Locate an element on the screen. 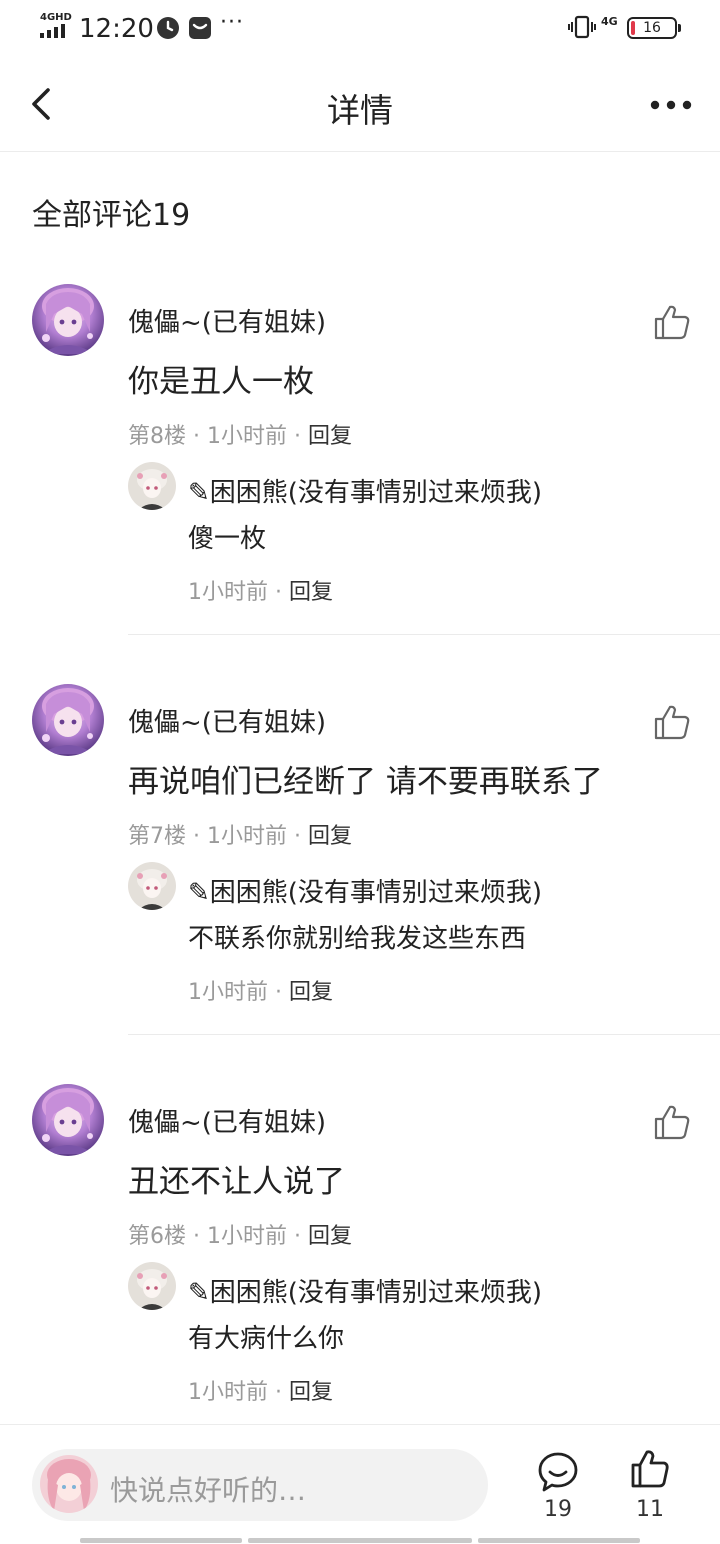 This screenshot has width=720, height=1544. comment-meta: 第7楼 · 1小时前 · 回复 is located at coordinates (240, 834).